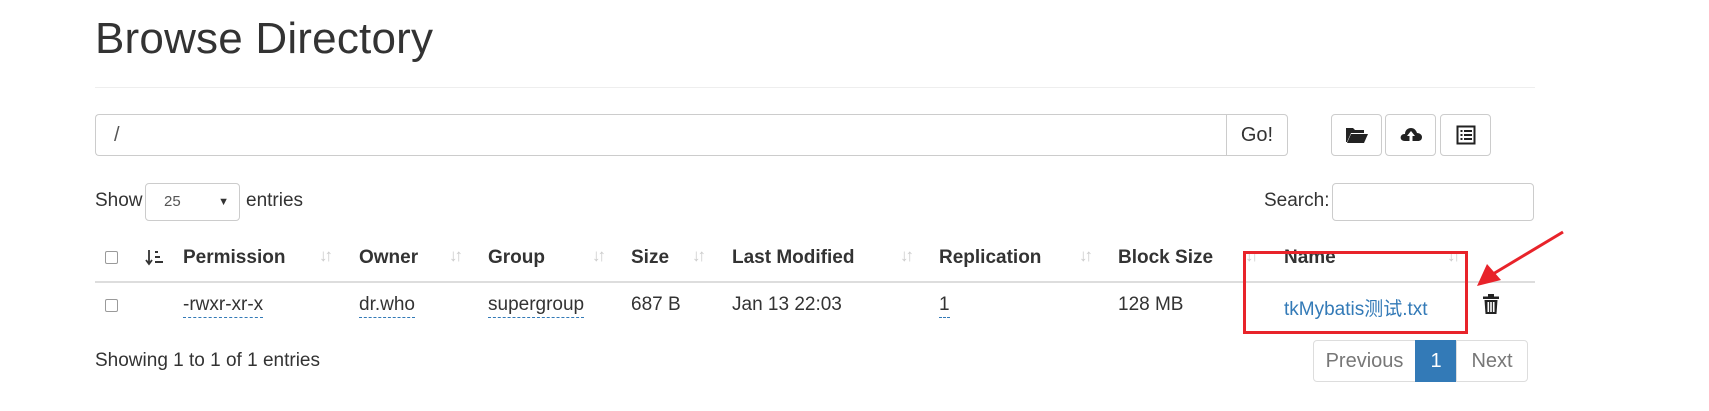  I want to click on list-alt-icon, so click(1465, 135).